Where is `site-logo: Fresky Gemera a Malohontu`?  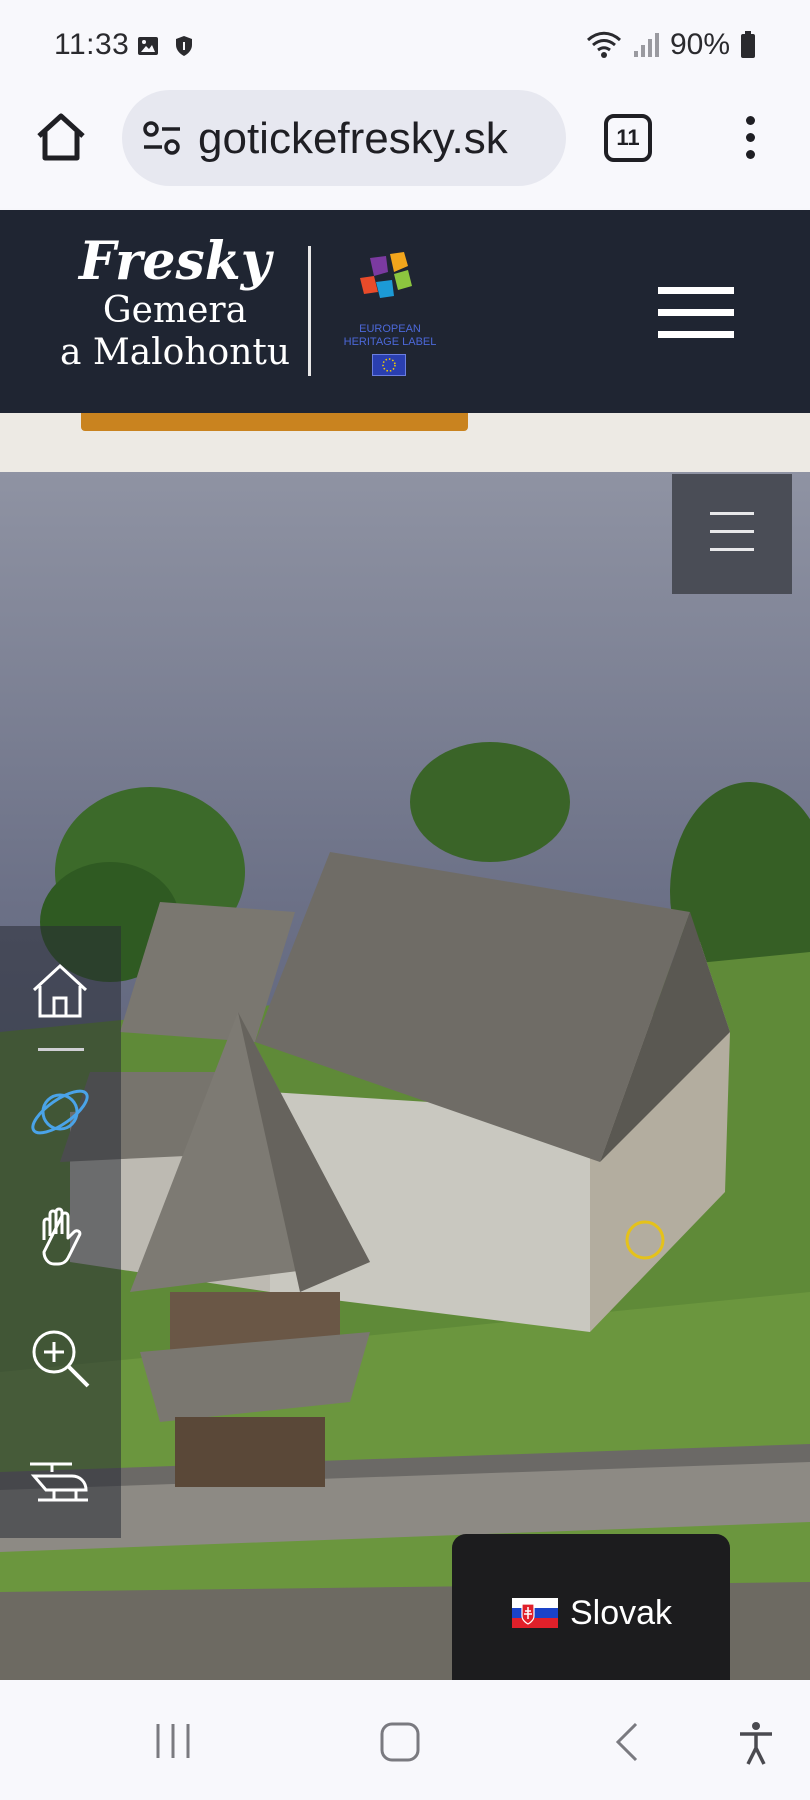
site-logo: Fresky Gemera a Malohontu is located at coordinates (175, 304).